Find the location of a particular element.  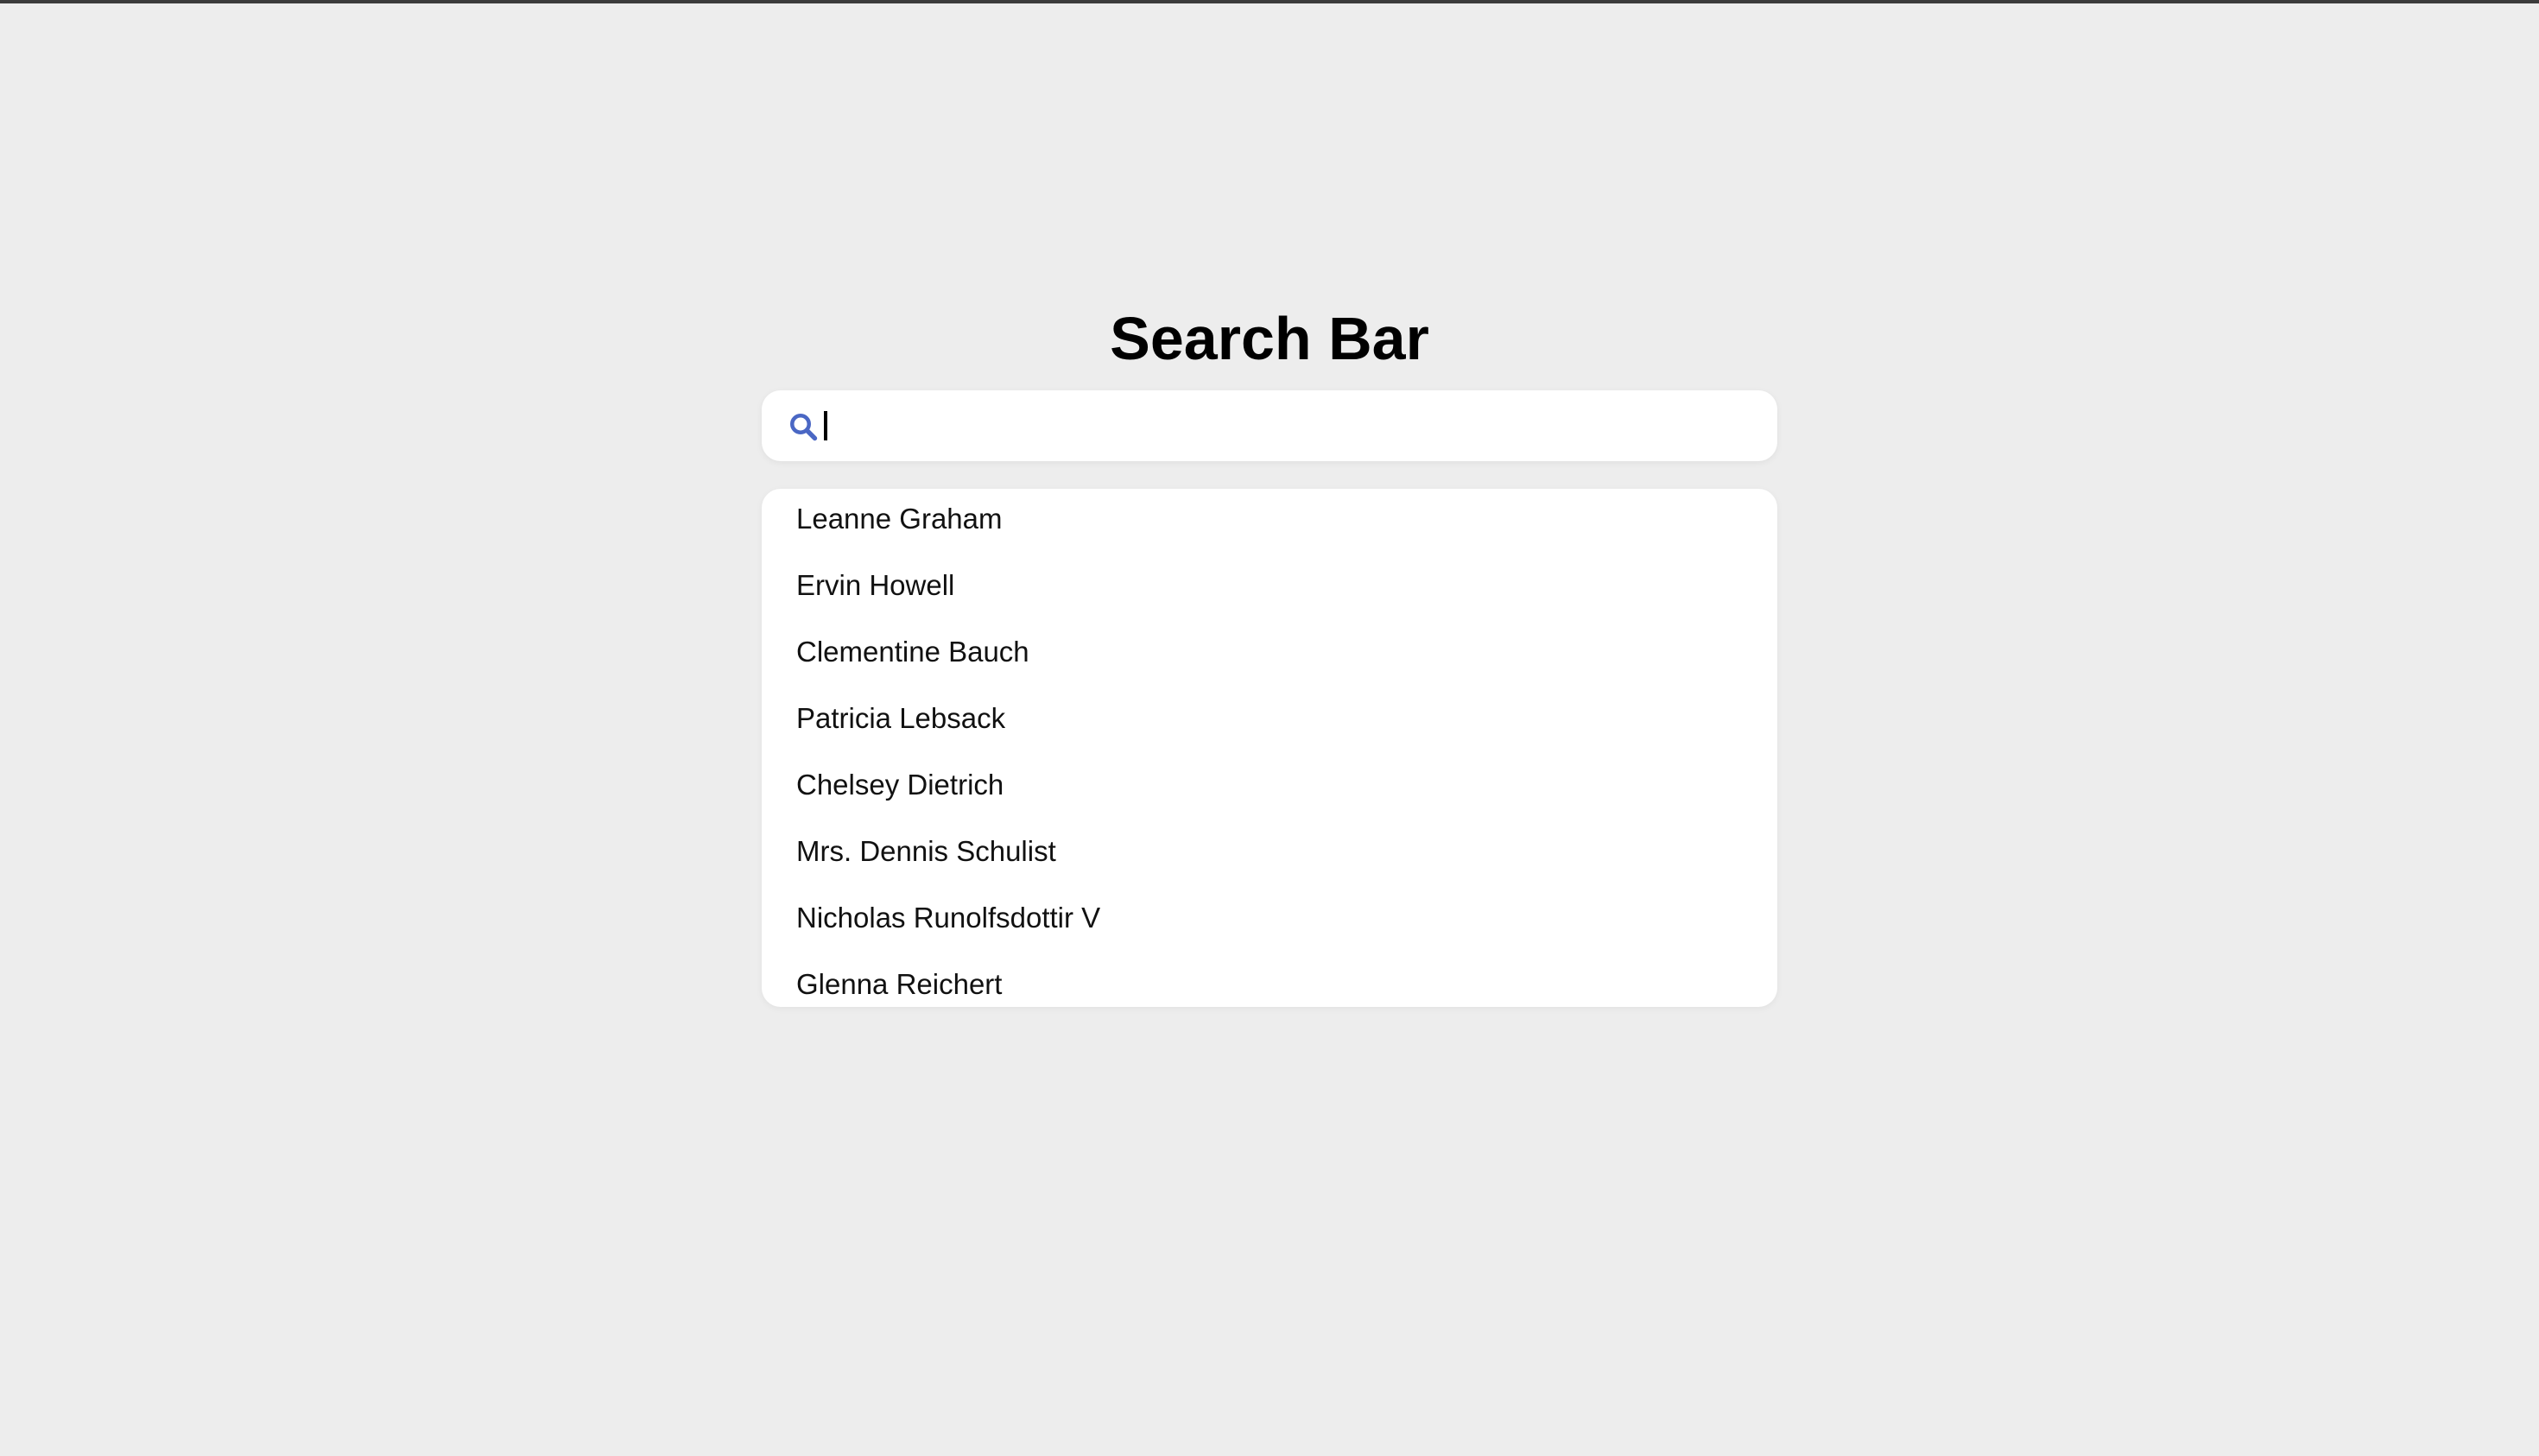

result-item-patricia-lebsack: Patricia Lebsack is located at coordinates (1269, 737).